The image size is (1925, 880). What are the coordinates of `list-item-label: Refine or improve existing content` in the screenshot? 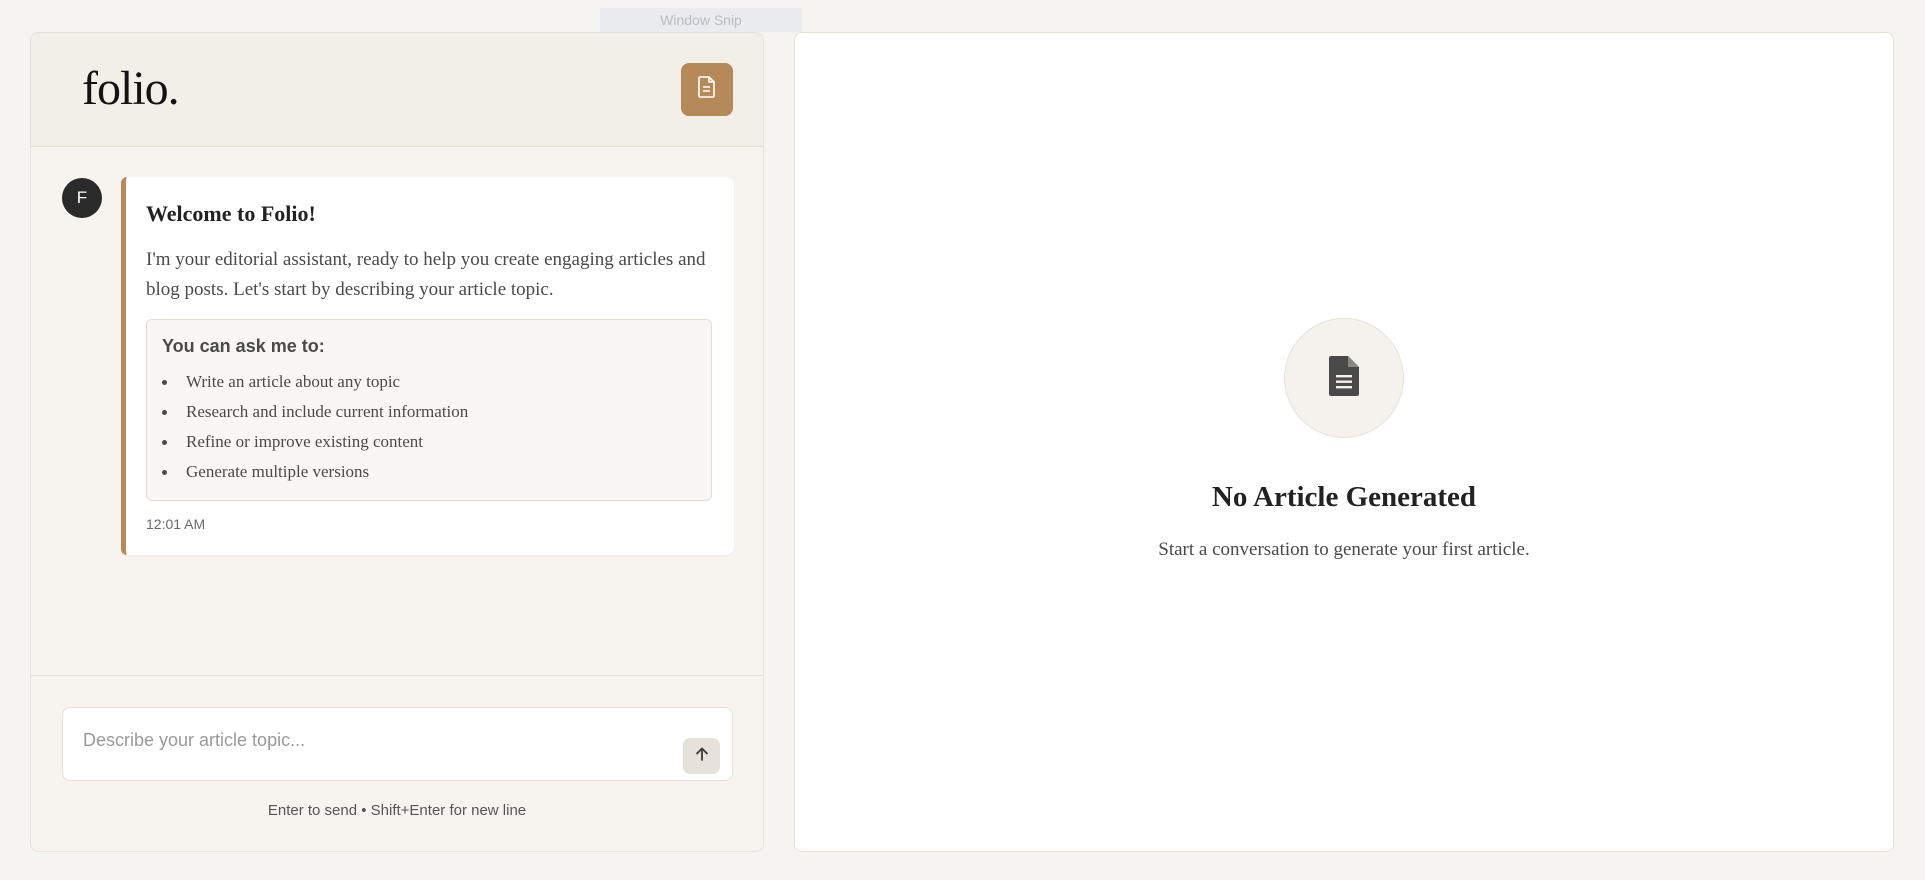 It's located at (304, 441).